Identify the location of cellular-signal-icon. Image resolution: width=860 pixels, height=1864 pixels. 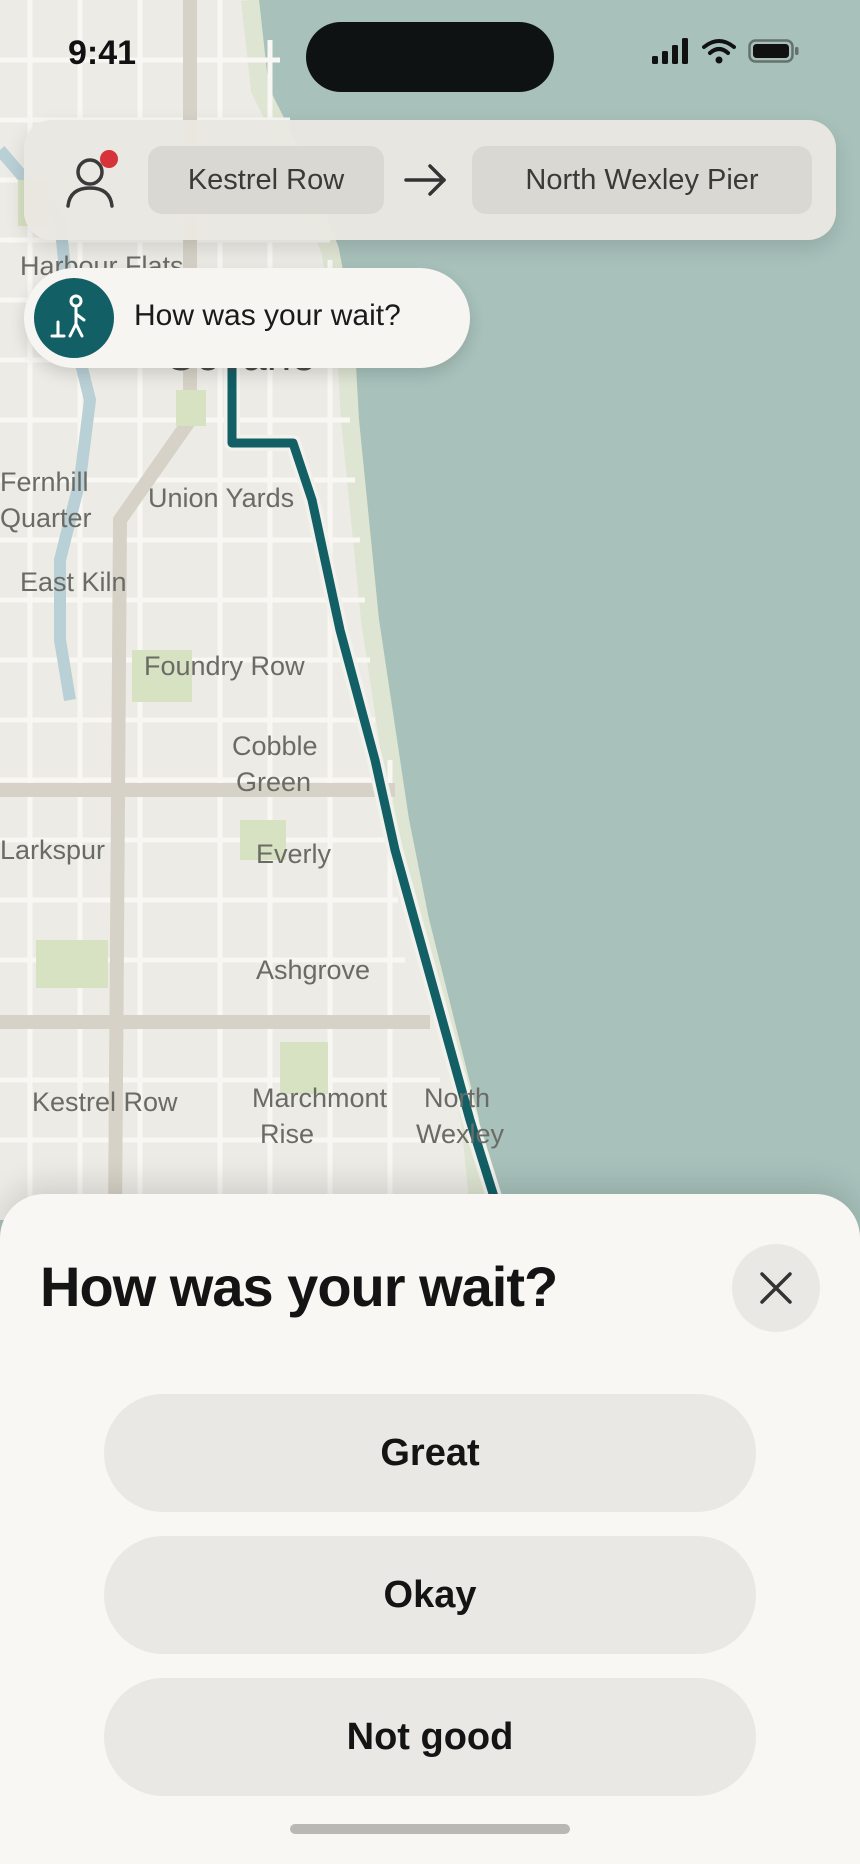
(670, 51).